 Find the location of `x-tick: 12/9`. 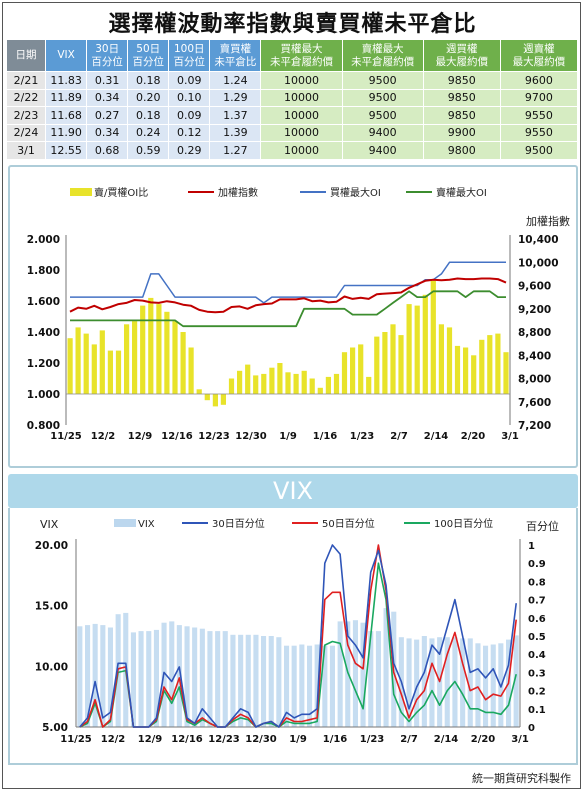

x-tick: 12/9 is located at coordinates (140, 436).